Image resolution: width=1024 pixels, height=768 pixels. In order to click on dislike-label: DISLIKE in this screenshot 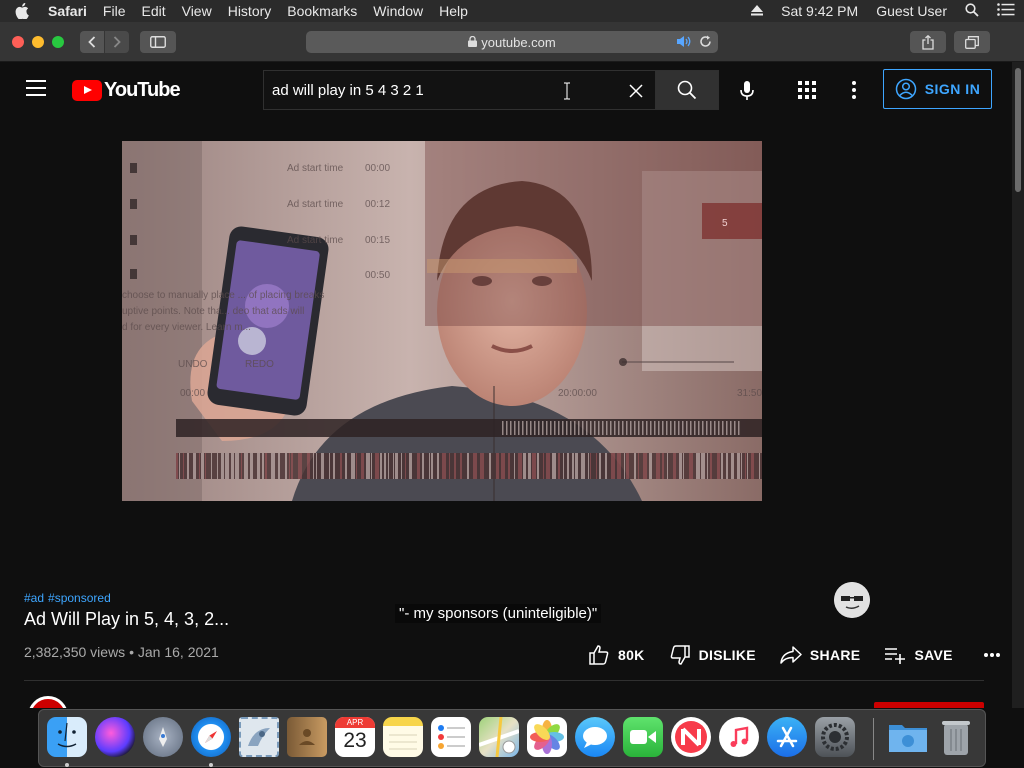, I will do `click(727, 655)`.